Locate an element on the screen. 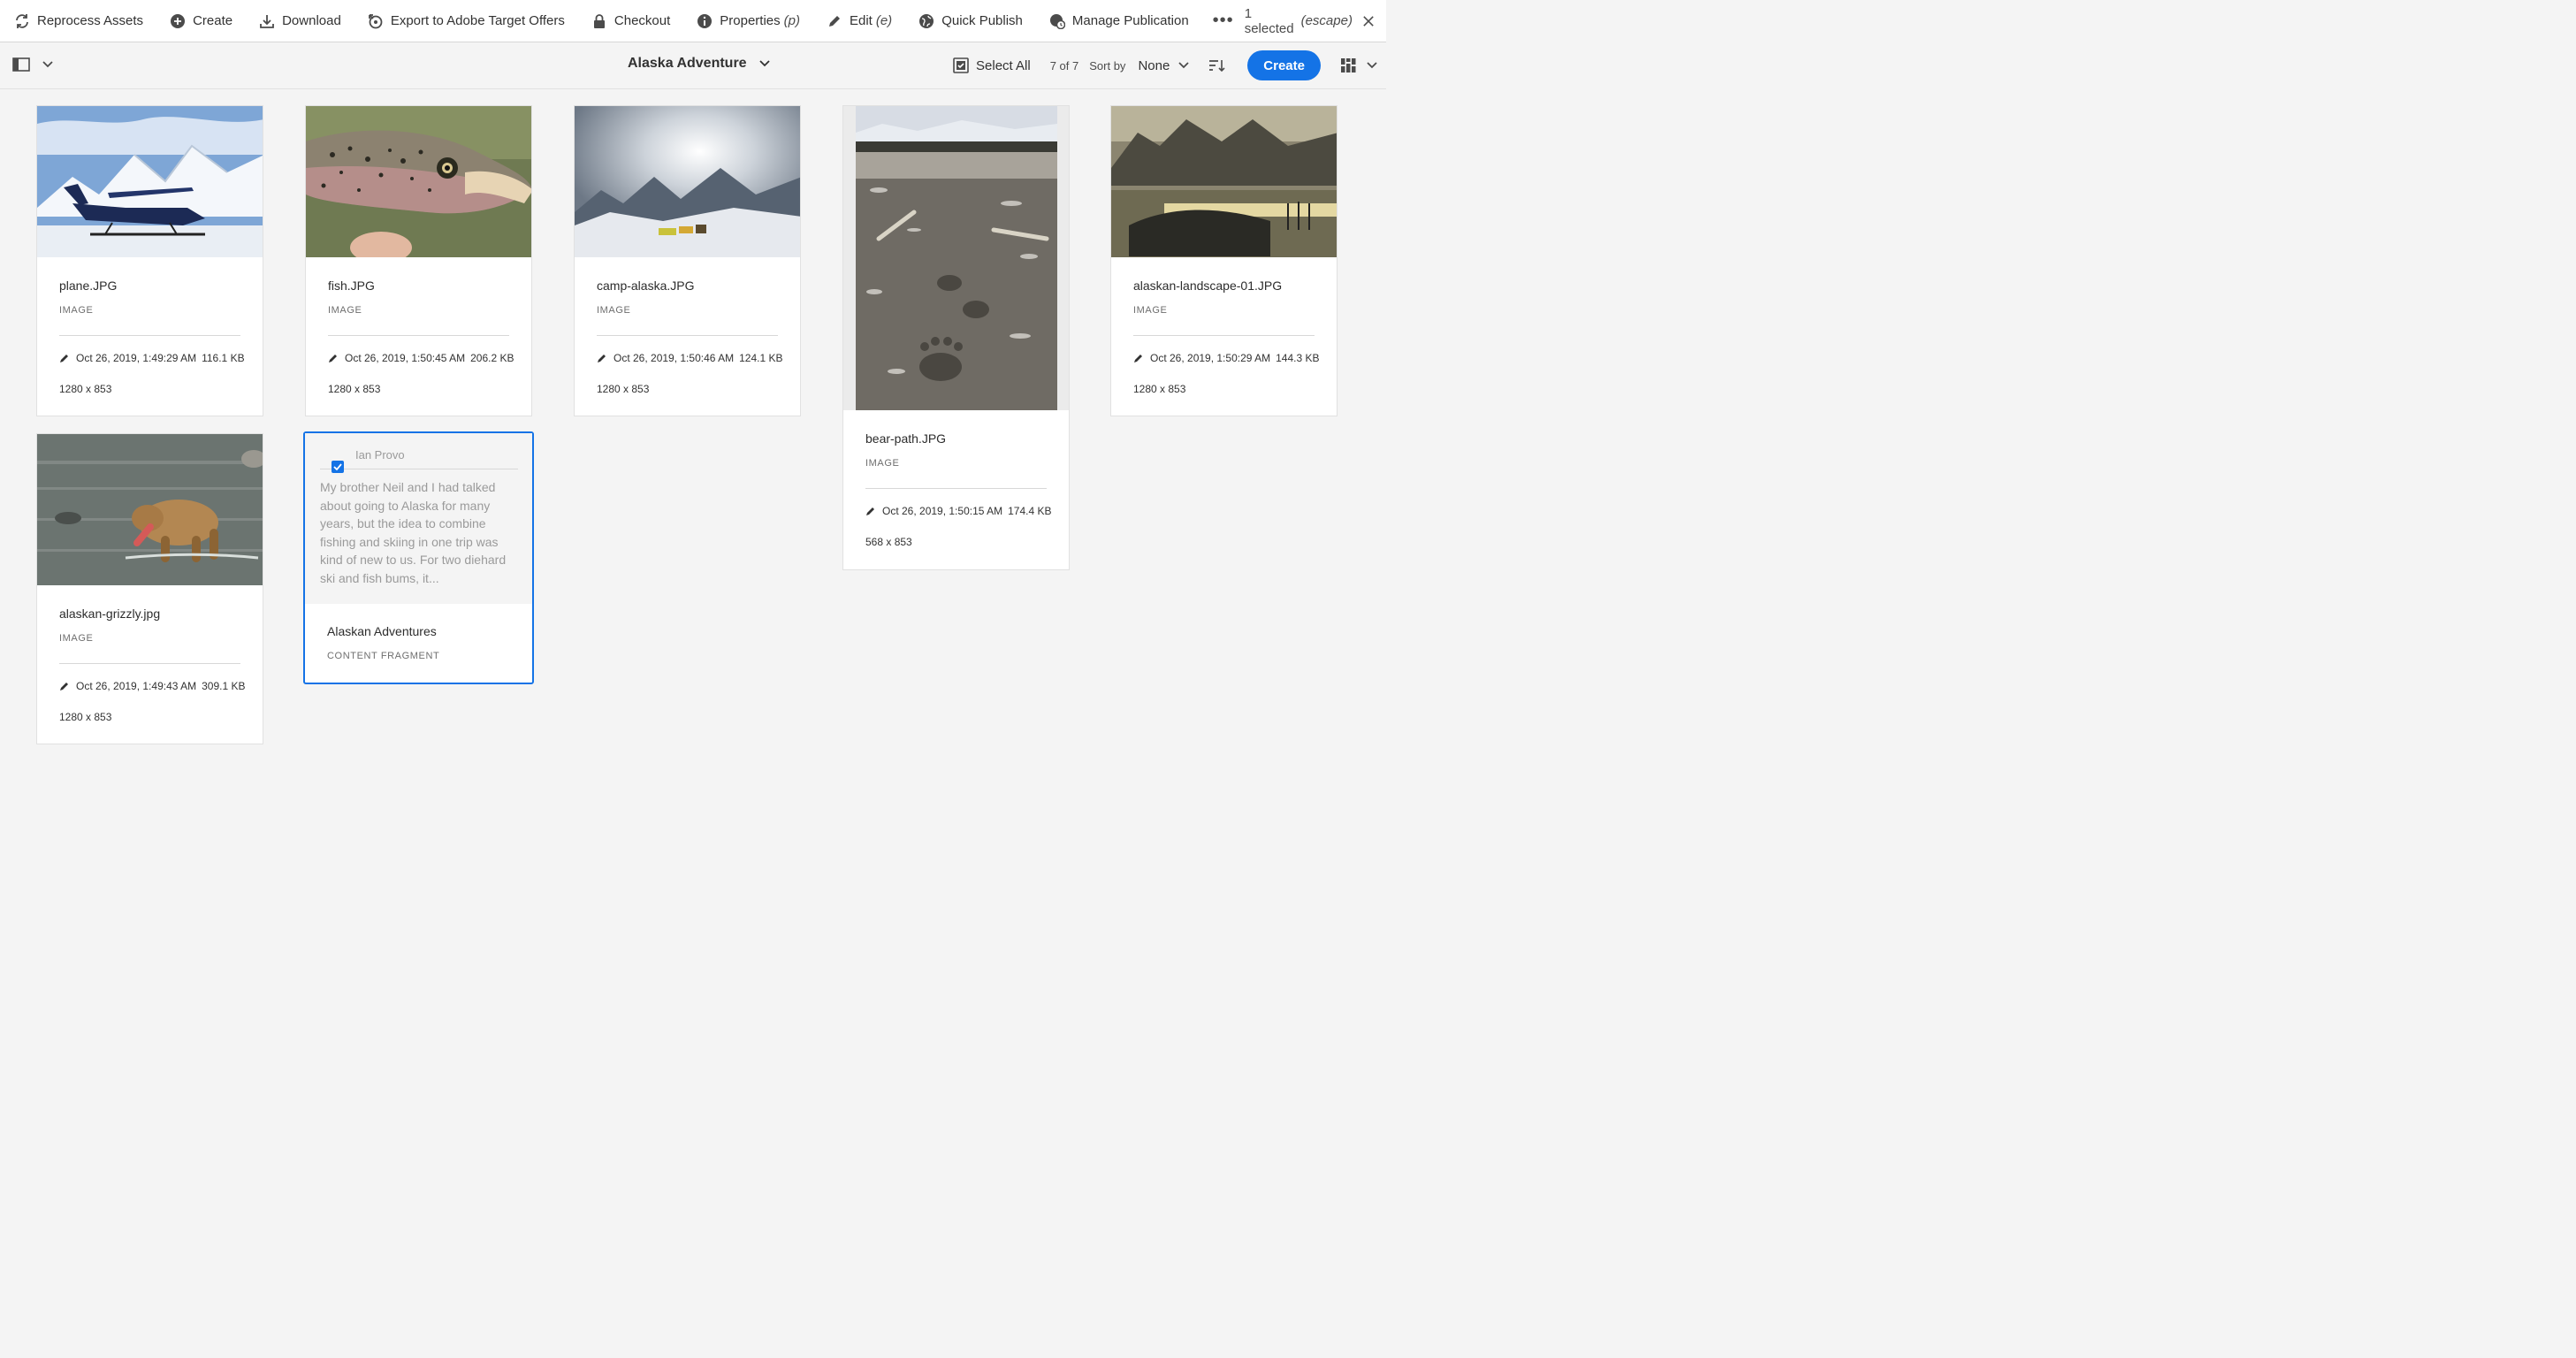 The height and width of the screenshot is (1358, 2576). select-all-label: Select All is located at coordinates (1003, 65).